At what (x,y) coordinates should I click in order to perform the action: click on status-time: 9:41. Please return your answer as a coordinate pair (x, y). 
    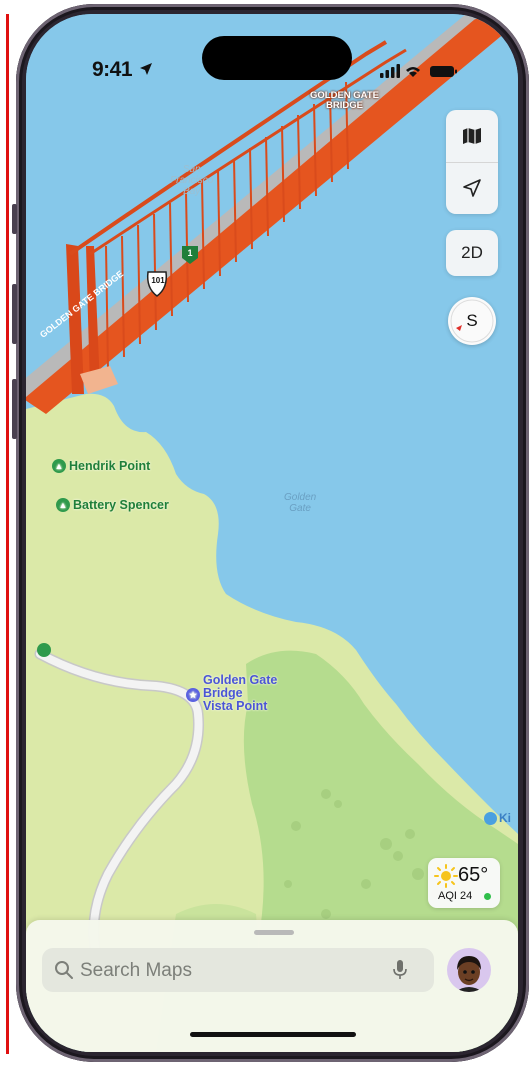
    Looking at the image, I should click on (122, 70).